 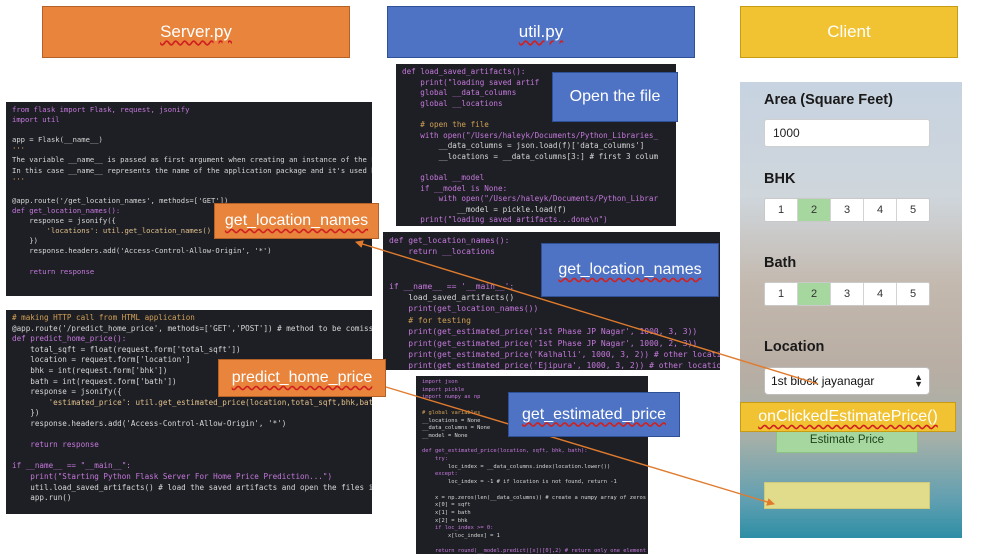 I want to click on bath-option-2: 2, so click(x=814, y=294).